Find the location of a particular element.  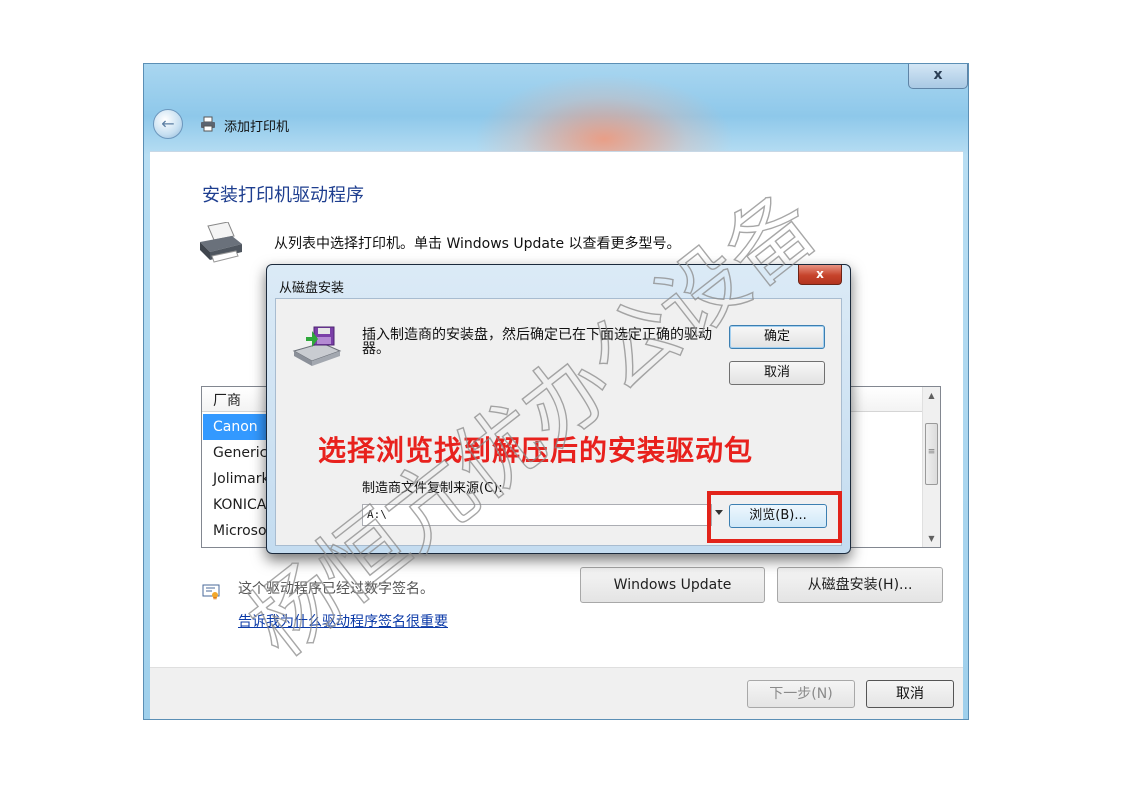

dialog-message: 插入制造商的安装盘，然后确定已在下面选定正确的驱动器。 is located at coordinates (537, 342).